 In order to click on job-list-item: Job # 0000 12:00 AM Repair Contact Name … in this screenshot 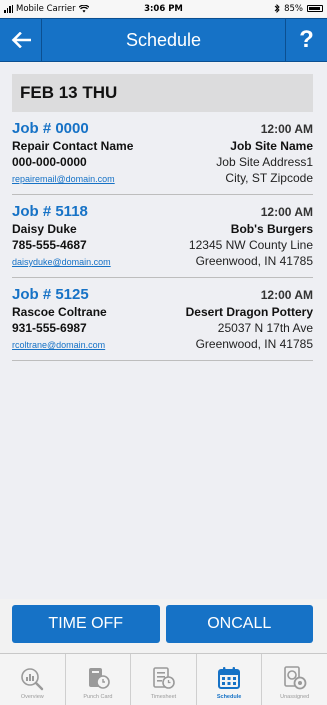, I will do `click(162, 153)`.